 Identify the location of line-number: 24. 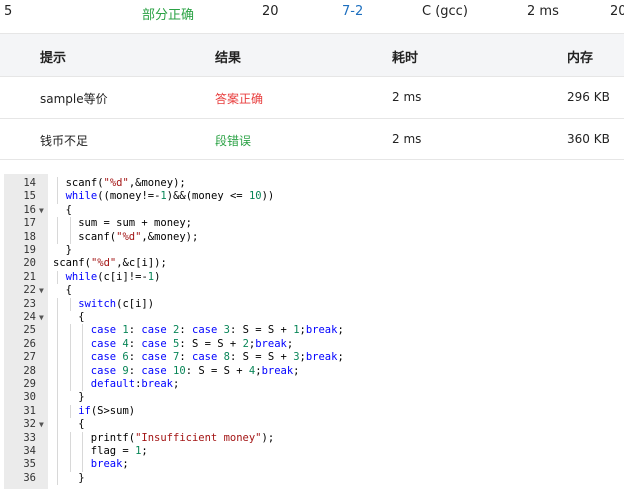
(29, 317).